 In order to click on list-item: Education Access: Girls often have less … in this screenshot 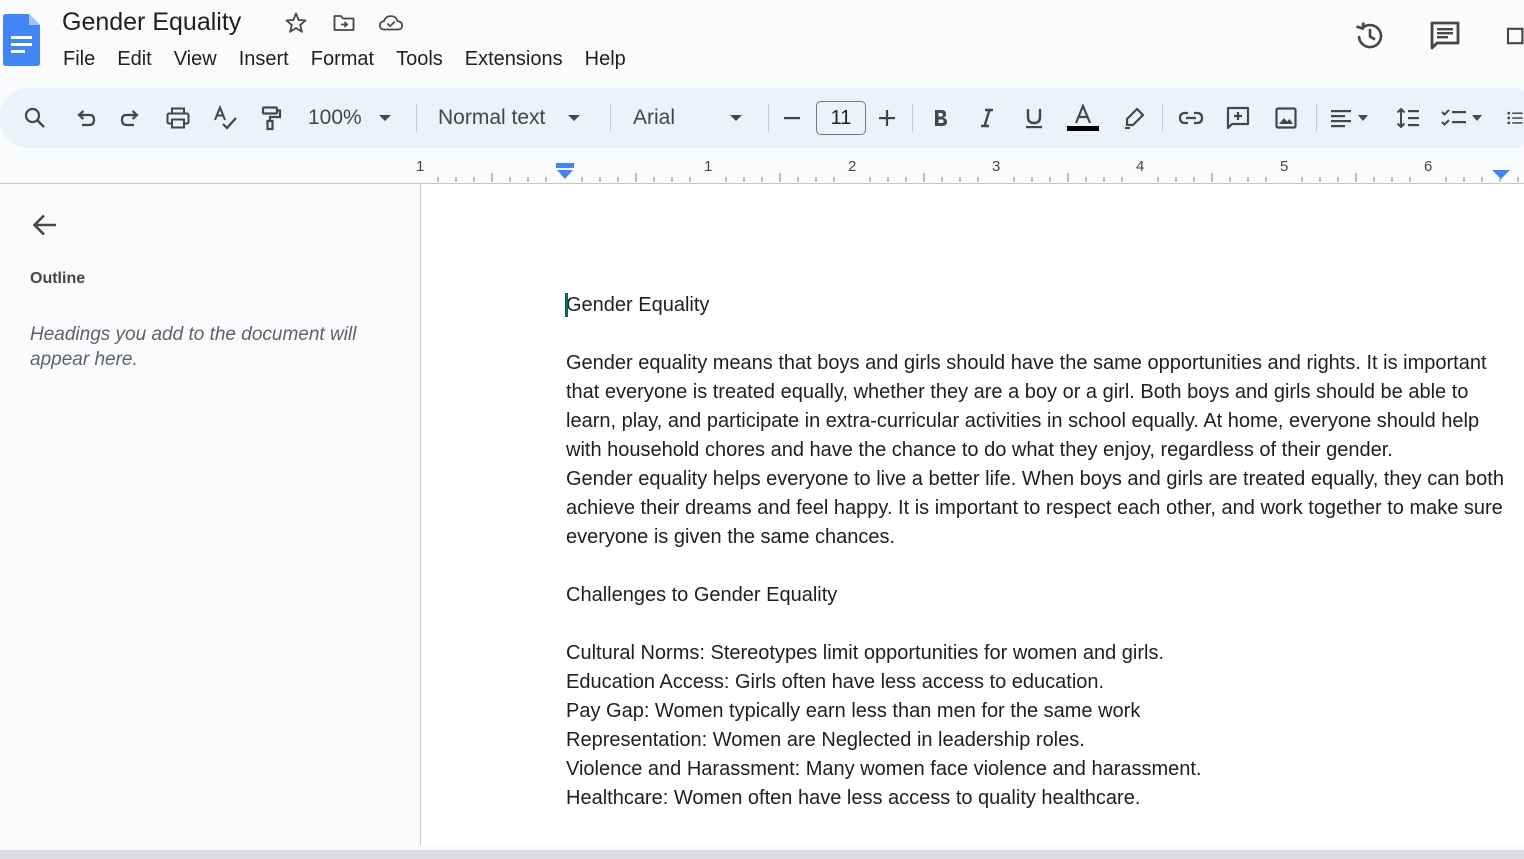, I will do `click(1036, 682)`.